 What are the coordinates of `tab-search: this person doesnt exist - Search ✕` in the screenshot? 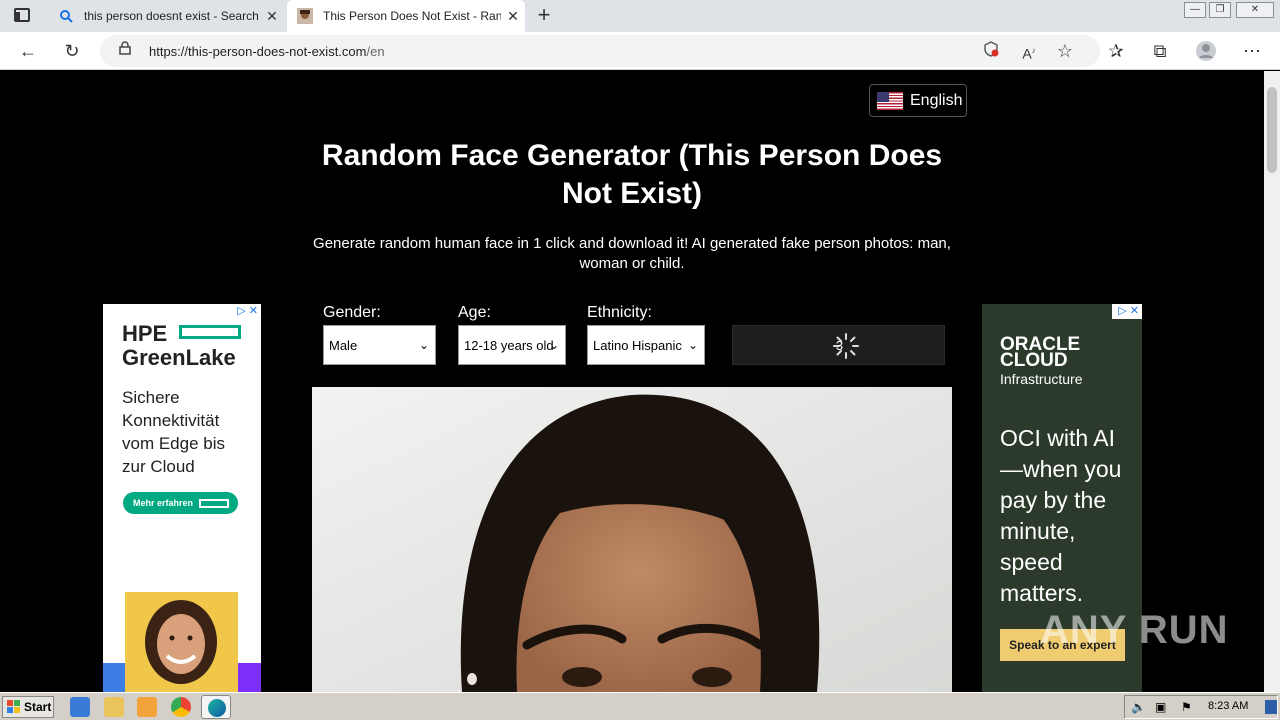 It's located at (166, 16).